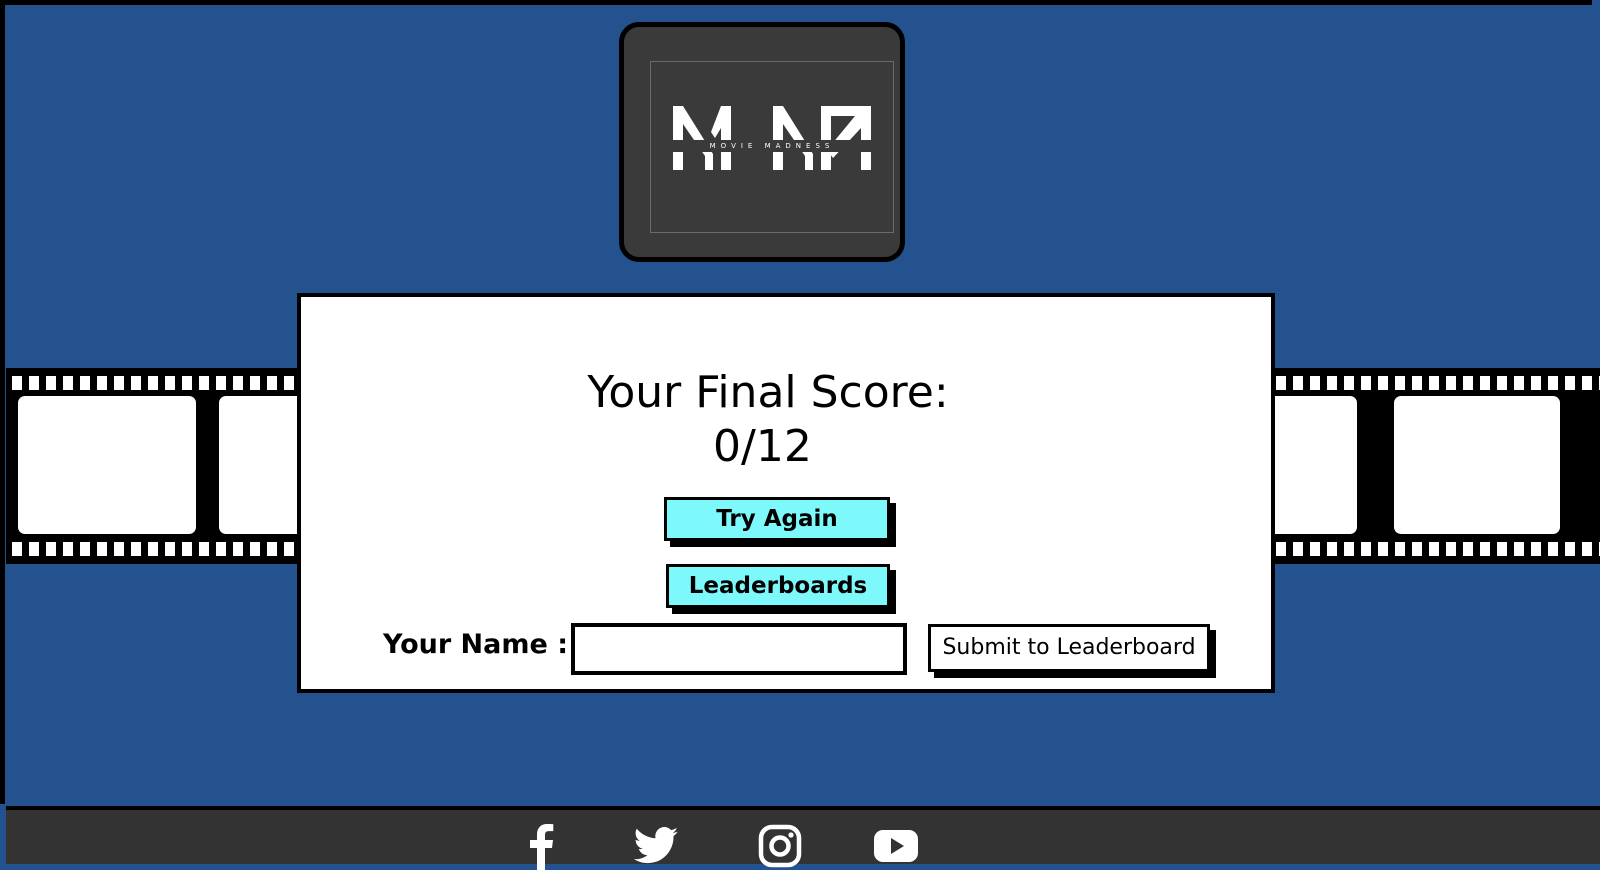 The width and height of the screenshot is (1600, 870). I want to click on facebook-icon, so click(542, 846).